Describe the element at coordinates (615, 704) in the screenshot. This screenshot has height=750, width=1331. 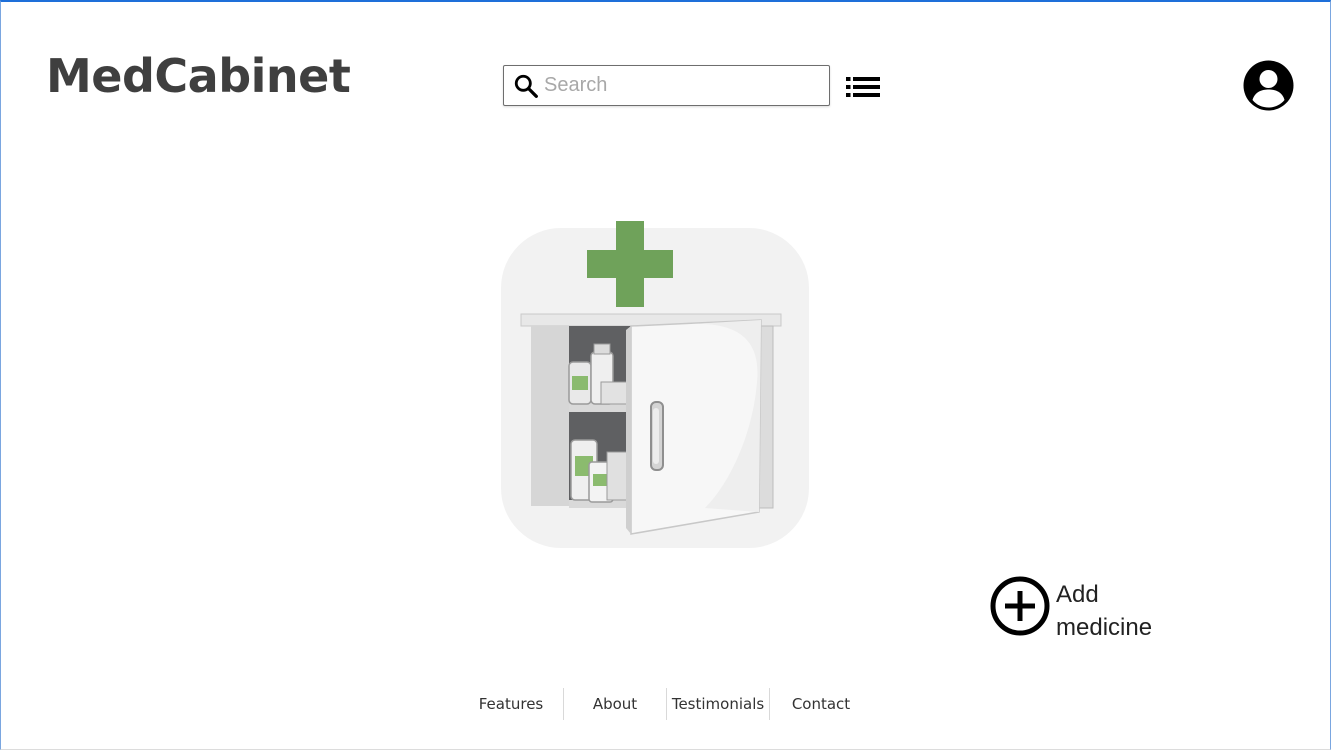
I see `footer-link-about: About` at that location.